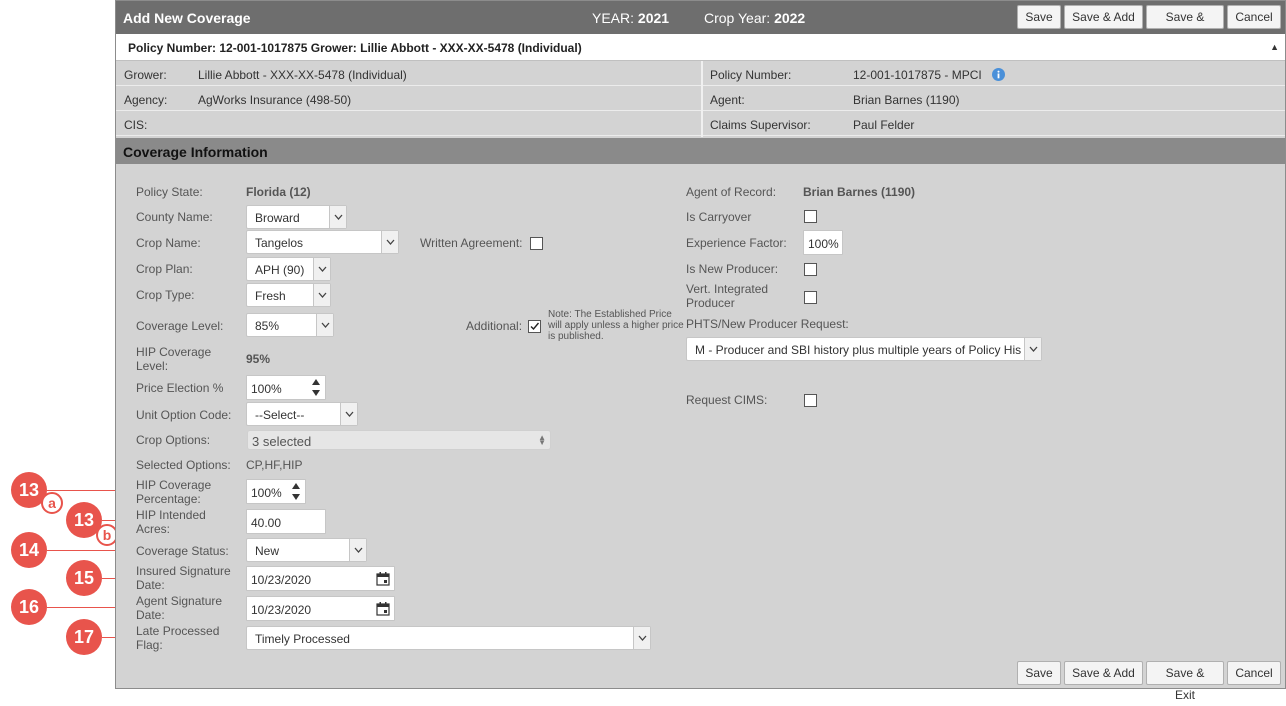 The image size is (1286, 706). Describe the element at coordinates (1103, 17) in the screenshot. I see `save-add-button: Save & Add` at that location.